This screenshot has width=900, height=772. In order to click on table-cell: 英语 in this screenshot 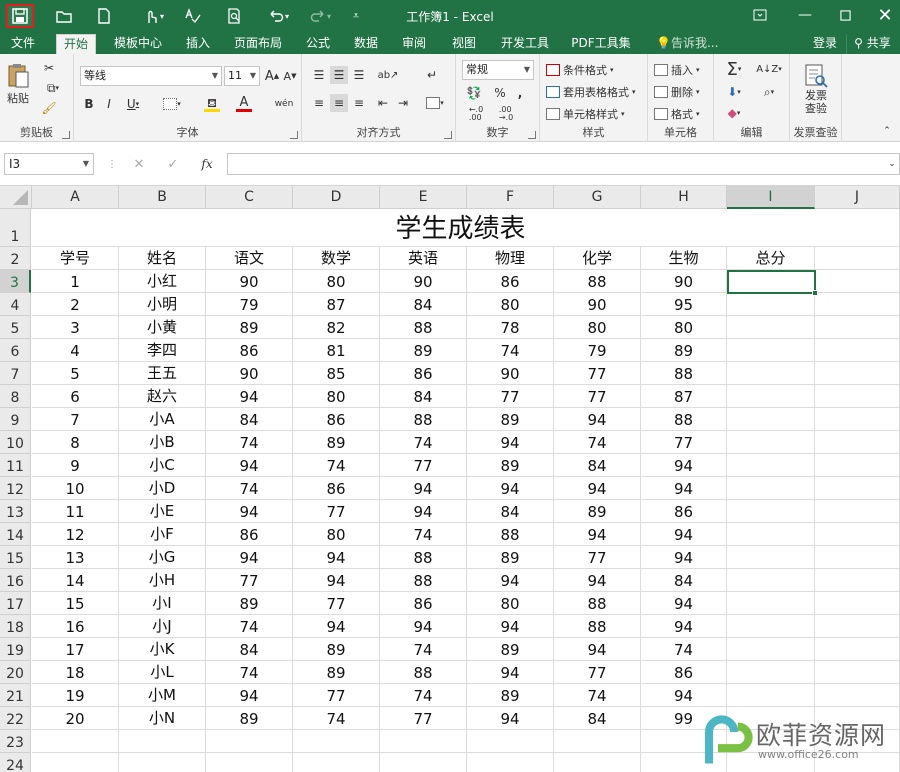, I will do `click(423, 258)`.